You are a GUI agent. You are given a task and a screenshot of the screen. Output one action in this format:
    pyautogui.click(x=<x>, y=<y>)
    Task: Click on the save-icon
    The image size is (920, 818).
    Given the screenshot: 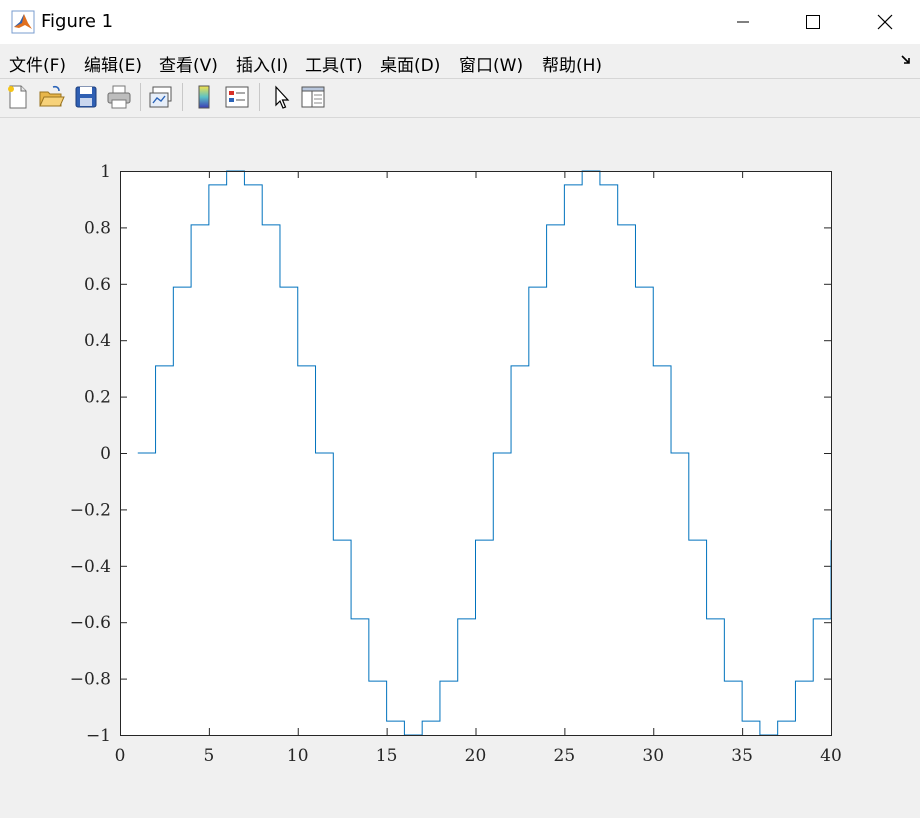 What is the action you would take?
    pyautogui.click(x=86, y=97)
    